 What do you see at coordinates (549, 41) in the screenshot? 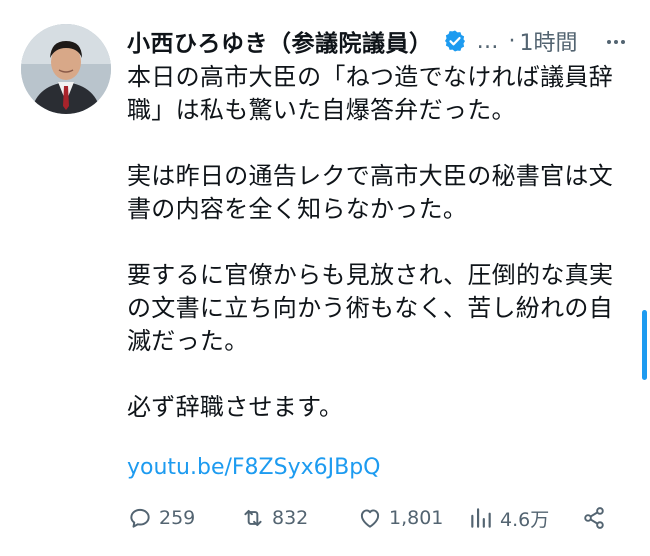
I see `timestamp: 1時間` at bounding box center [549, 41].